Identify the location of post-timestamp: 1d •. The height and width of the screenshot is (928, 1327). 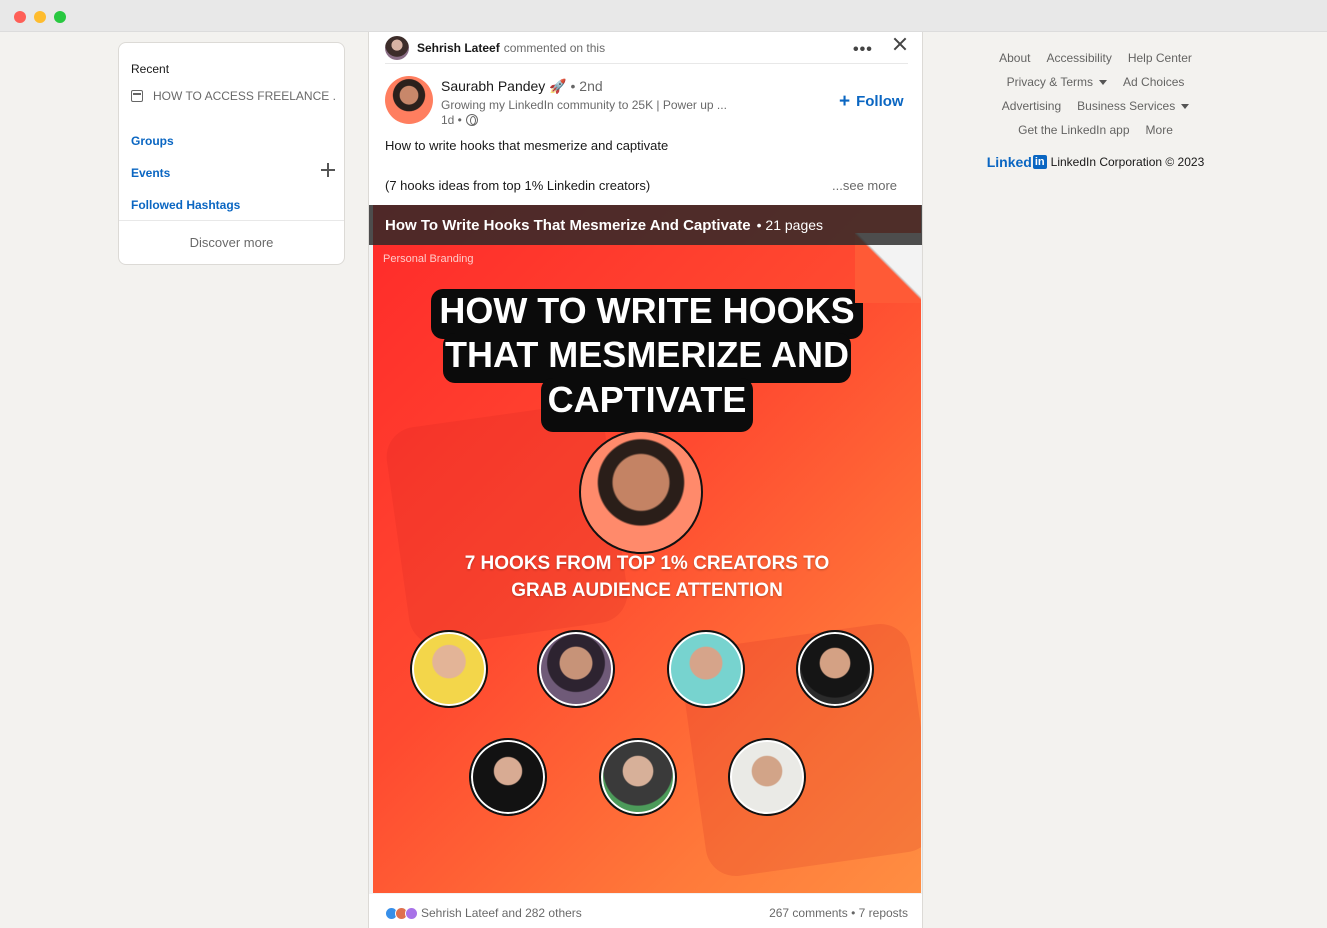
(459, 120).